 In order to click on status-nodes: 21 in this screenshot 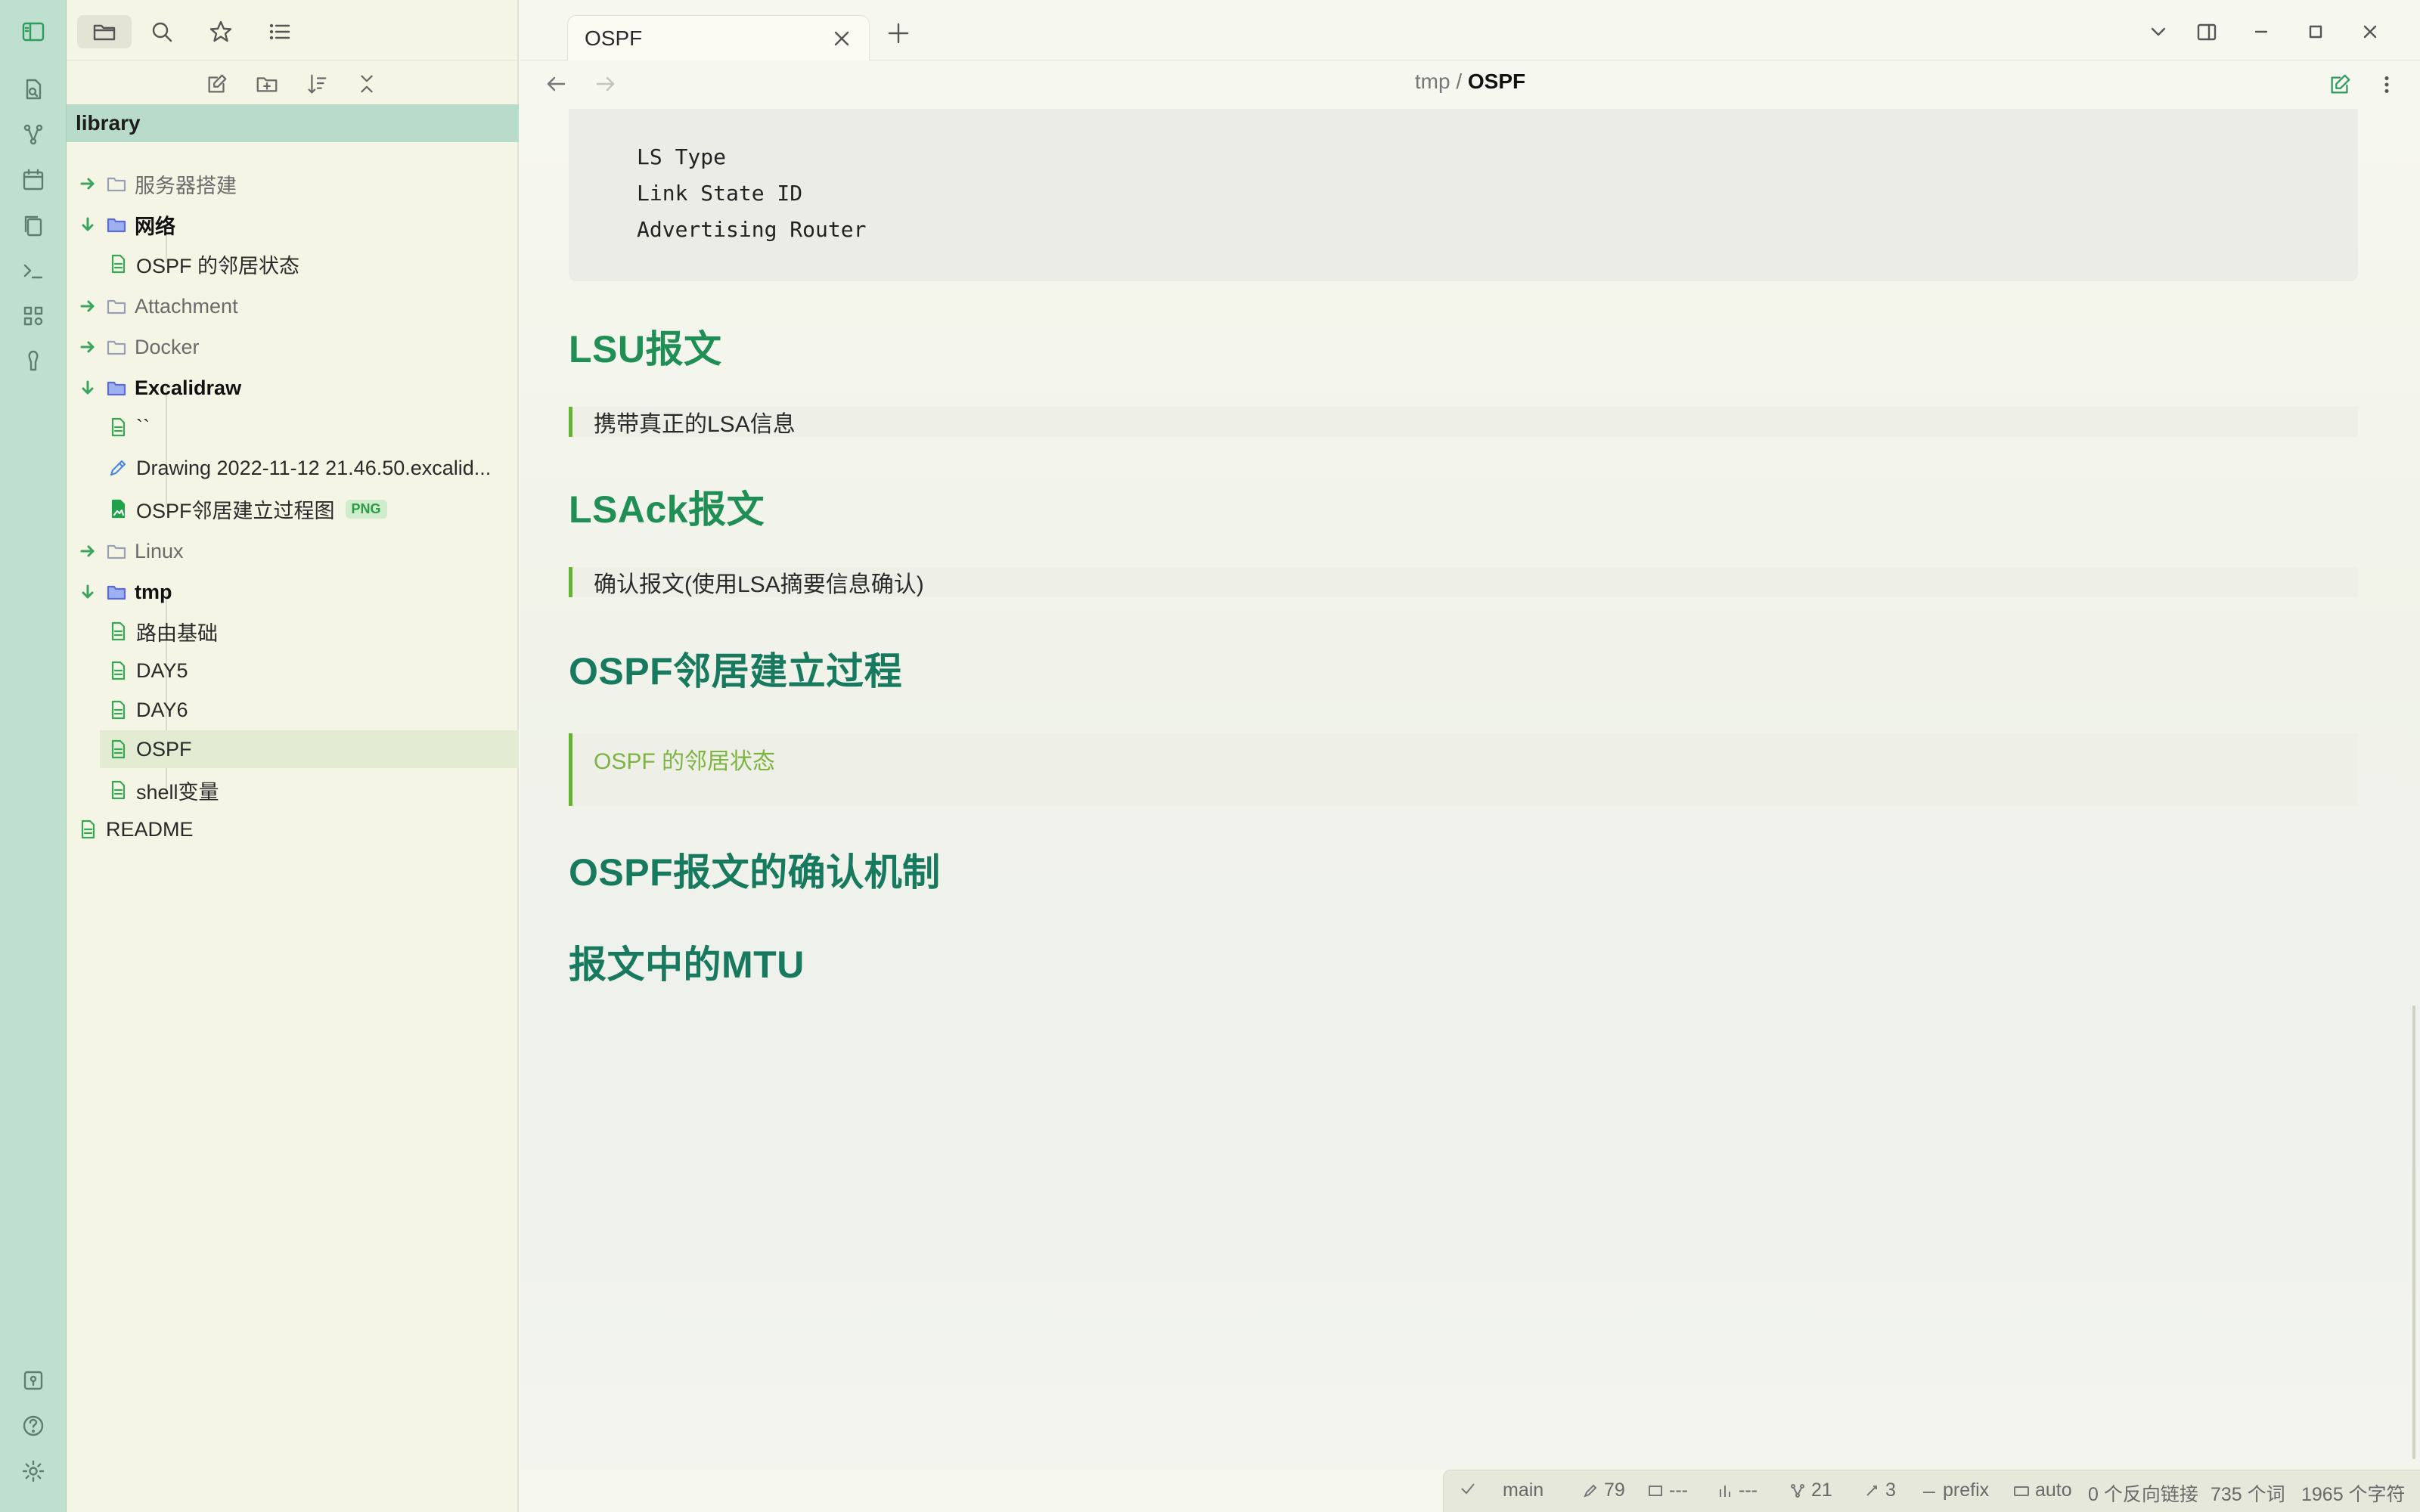, I will do `click(1810, 1490)`.